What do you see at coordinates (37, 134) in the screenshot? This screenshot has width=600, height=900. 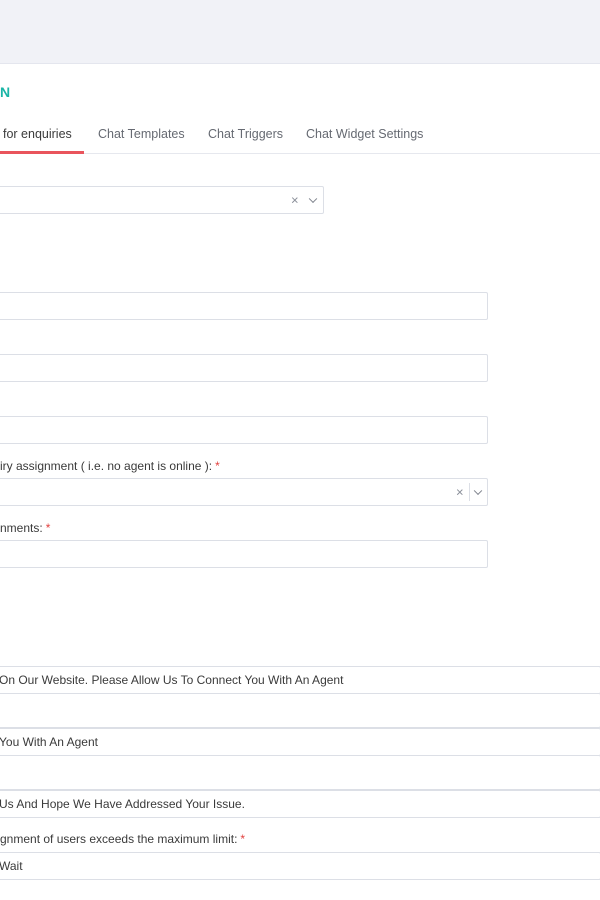 I see `tab-enquiries: for enquiries` at bounding box center [37, 134].